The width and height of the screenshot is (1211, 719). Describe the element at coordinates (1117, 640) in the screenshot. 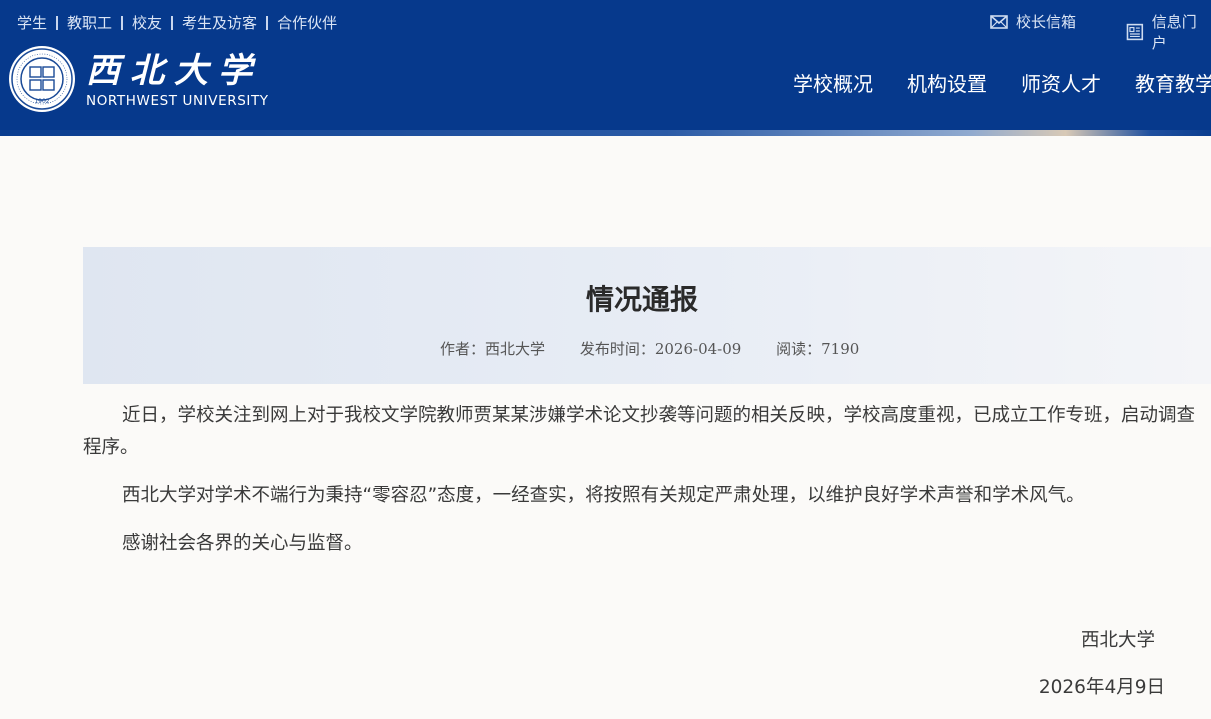

I see `signature-name: 西北大学` at that location.